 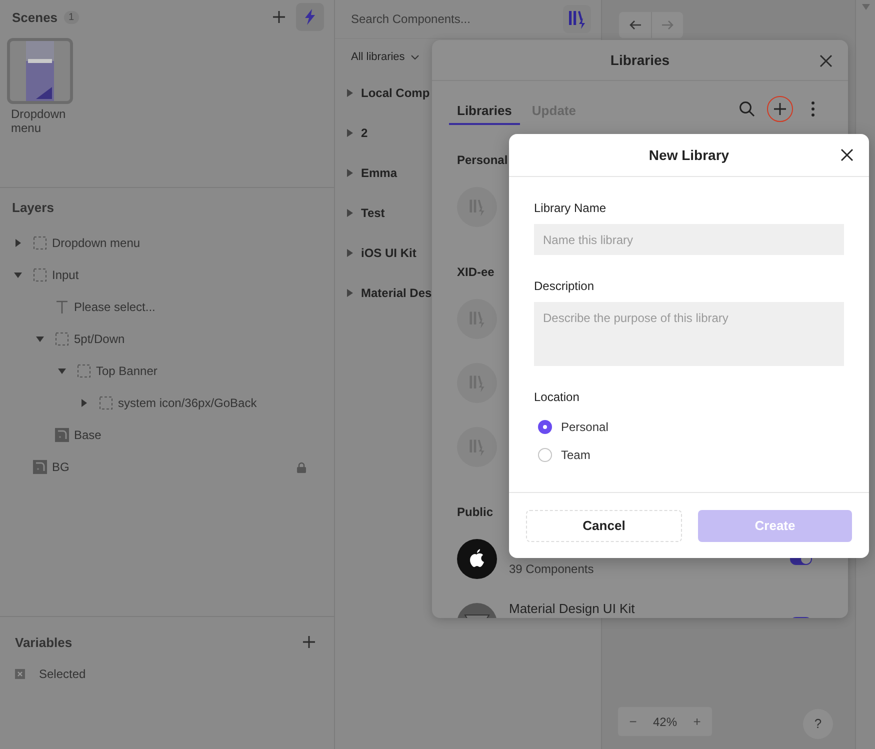 What do you see at coordinates (689, 155) in the screenshot?
I see `dialog-title: New Library` at bounding box center [689, 155].